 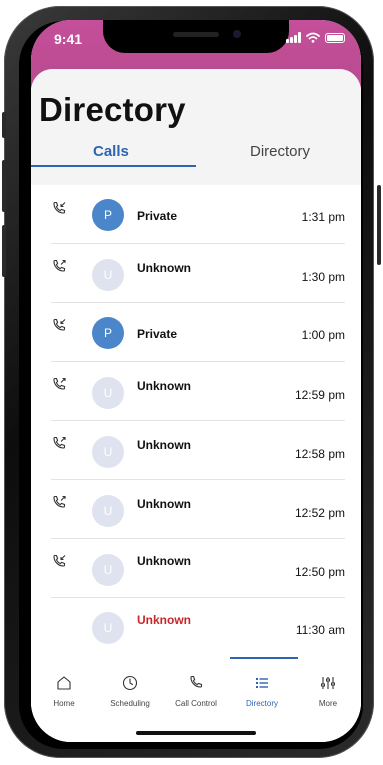 What do you see at coordinates (196, 627) in the screenshot?
I see `call-row: U Unknown 11:30 am` at bounding box center [196, 627].